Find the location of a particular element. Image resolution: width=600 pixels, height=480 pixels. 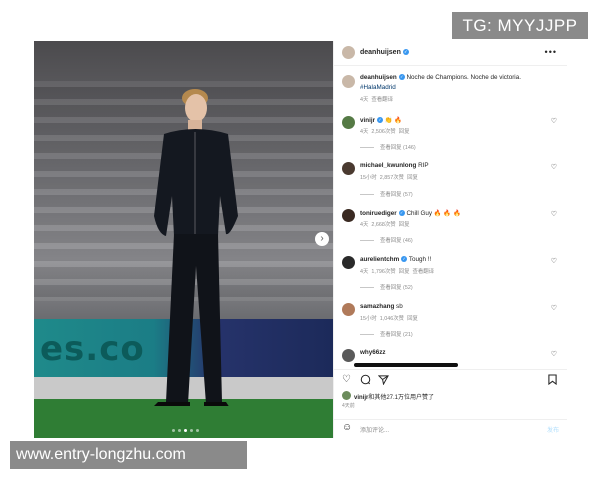

comment-likes: 1,796次赞 is located at coordinates (383, 272).